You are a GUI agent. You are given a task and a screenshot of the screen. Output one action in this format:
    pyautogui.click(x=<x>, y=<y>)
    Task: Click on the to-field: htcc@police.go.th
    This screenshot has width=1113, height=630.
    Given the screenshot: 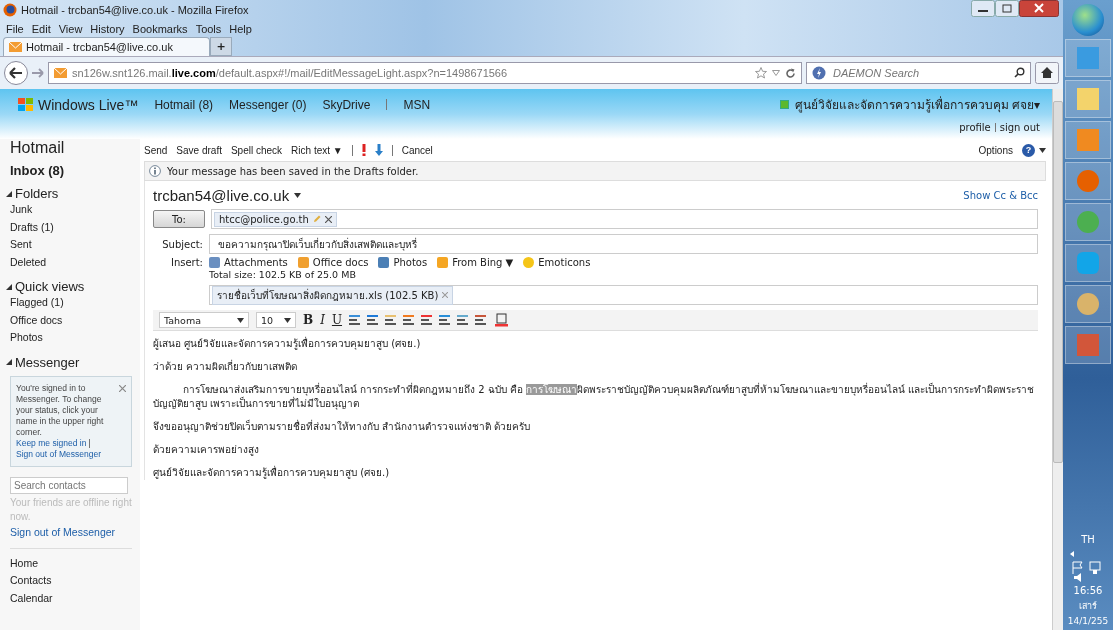 What is the action you would take?
    pyautogui.click(x=624, y=219)
    